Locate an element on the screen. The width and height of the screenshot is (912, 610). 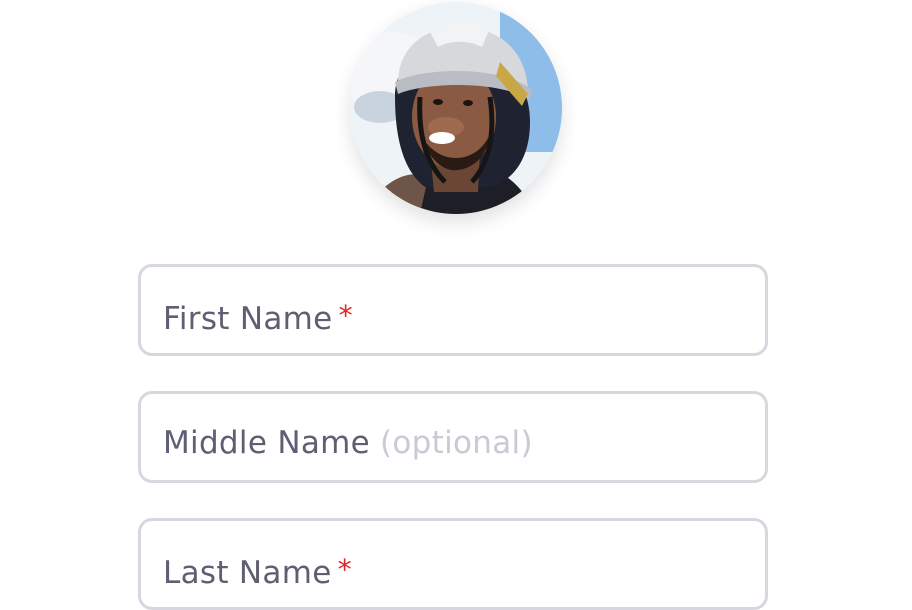
last-name-label: Last Name * is located at coordinates (257, 571).